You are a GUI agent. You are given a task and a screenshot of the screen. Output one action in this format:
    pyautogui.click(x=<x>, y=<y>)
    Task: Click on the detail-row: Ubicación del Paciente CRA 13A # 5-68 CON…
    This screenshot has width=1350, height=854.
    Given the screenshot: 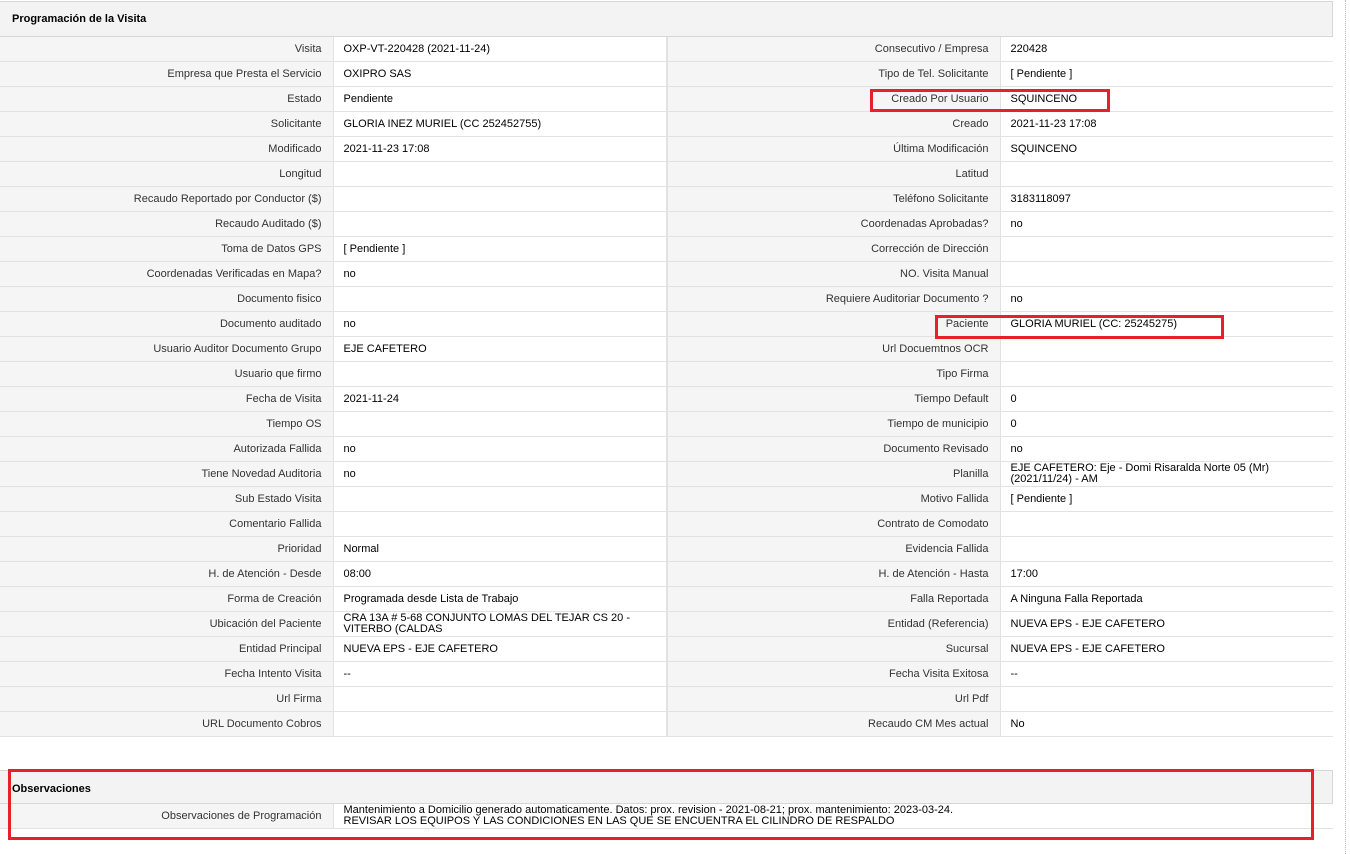 What is the action you would take?
    pyautogui.click(x=666, y=624)
    